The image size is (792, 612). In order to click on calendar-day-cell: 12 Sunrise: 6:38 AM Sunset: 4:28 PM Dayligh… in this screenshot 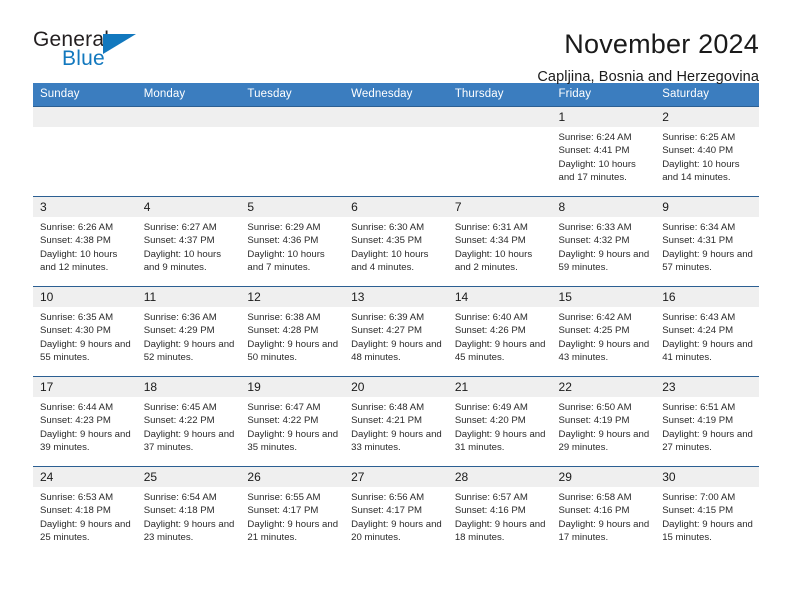, I will do `click(292, 331)`.